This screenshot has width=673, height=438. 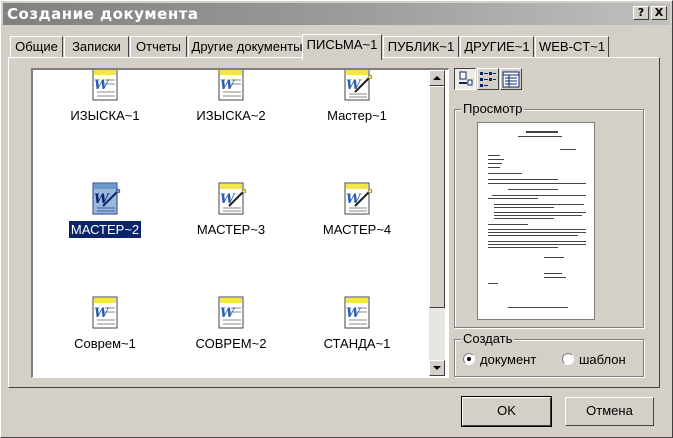 I want to click on arrow-down-icon, so click(x=437, y=368).